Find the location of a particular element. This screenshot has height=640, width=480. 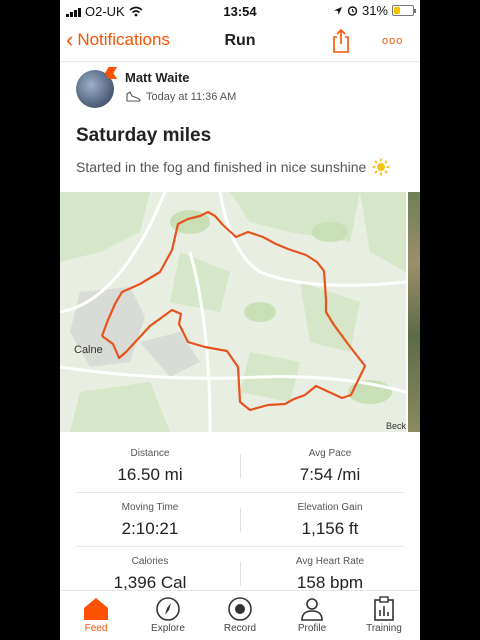

tab-label: Training is located at coordinates (384, 628).